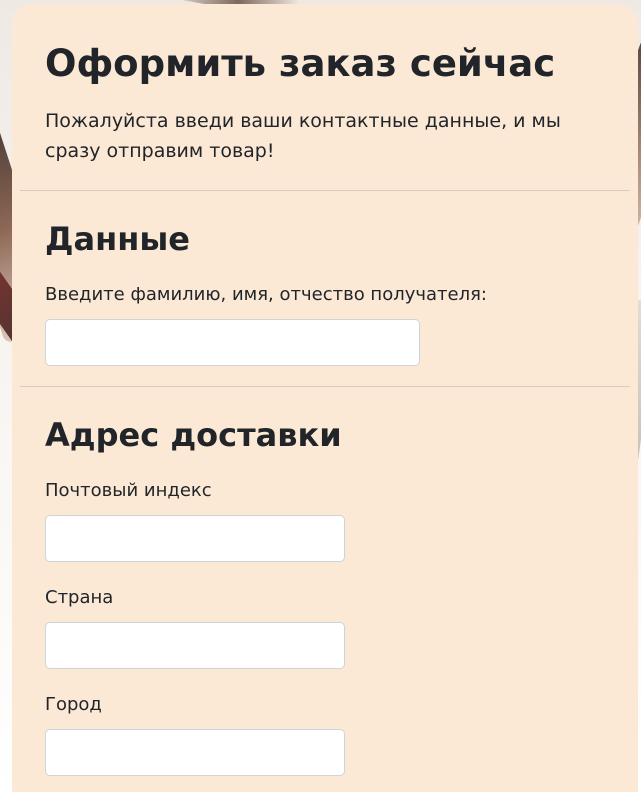 The width and height of the screenshot is (641, 792). I want to click on postal-code-label: Почтовый индекс, so click(128, 490).